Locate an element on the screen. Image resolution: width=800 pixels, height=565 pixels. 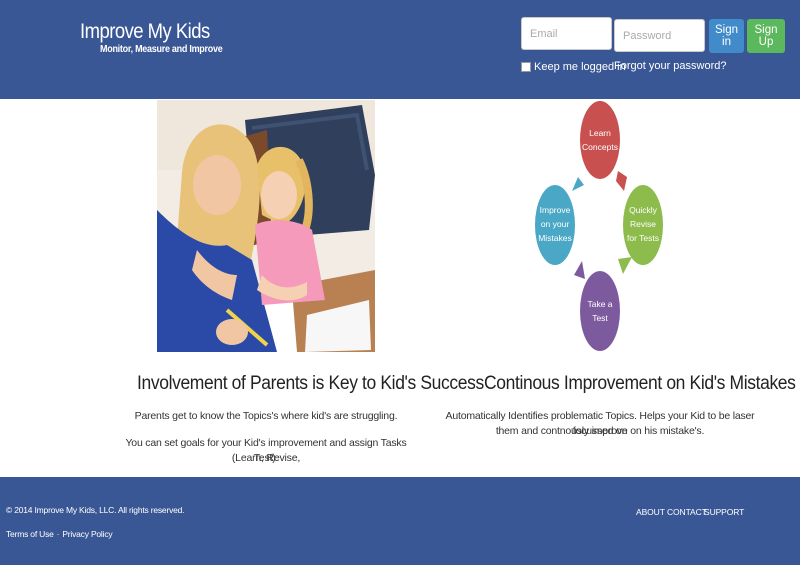
test-line-1: Take a is located at coordinates (599, 304).